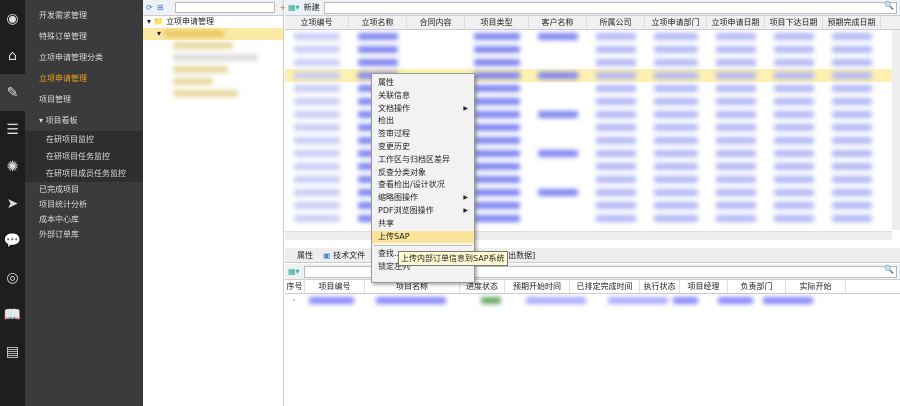  I want to click on column-header: 序号, so click(295, 286).